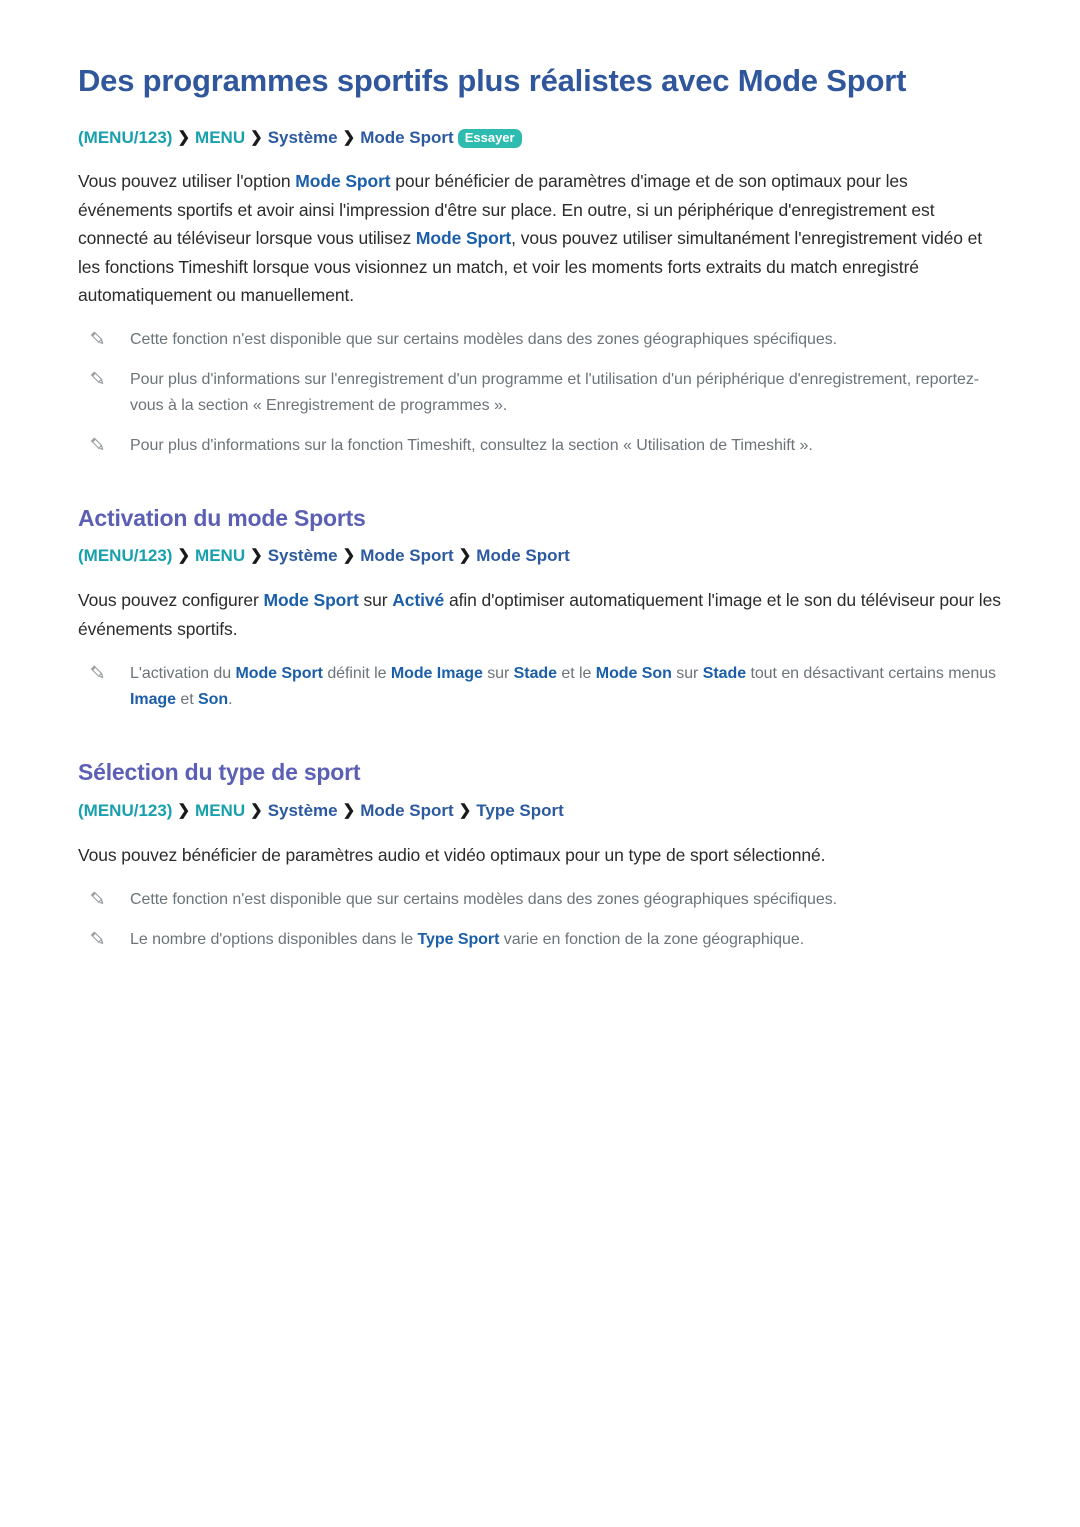  What do you see at coordinates (375, 600) in the screenshot?
I see `activation-text-2: sur` at bounding box center [375, 600].